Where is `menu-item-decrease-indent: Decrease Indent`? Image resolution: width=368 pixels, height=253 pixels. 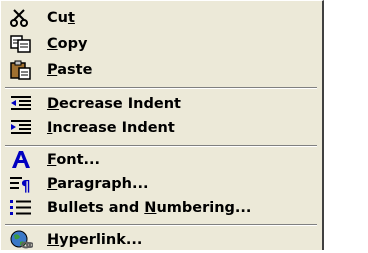
menu-item-decrease-indent: Decrease Indent is located at coordinates (161, 104).